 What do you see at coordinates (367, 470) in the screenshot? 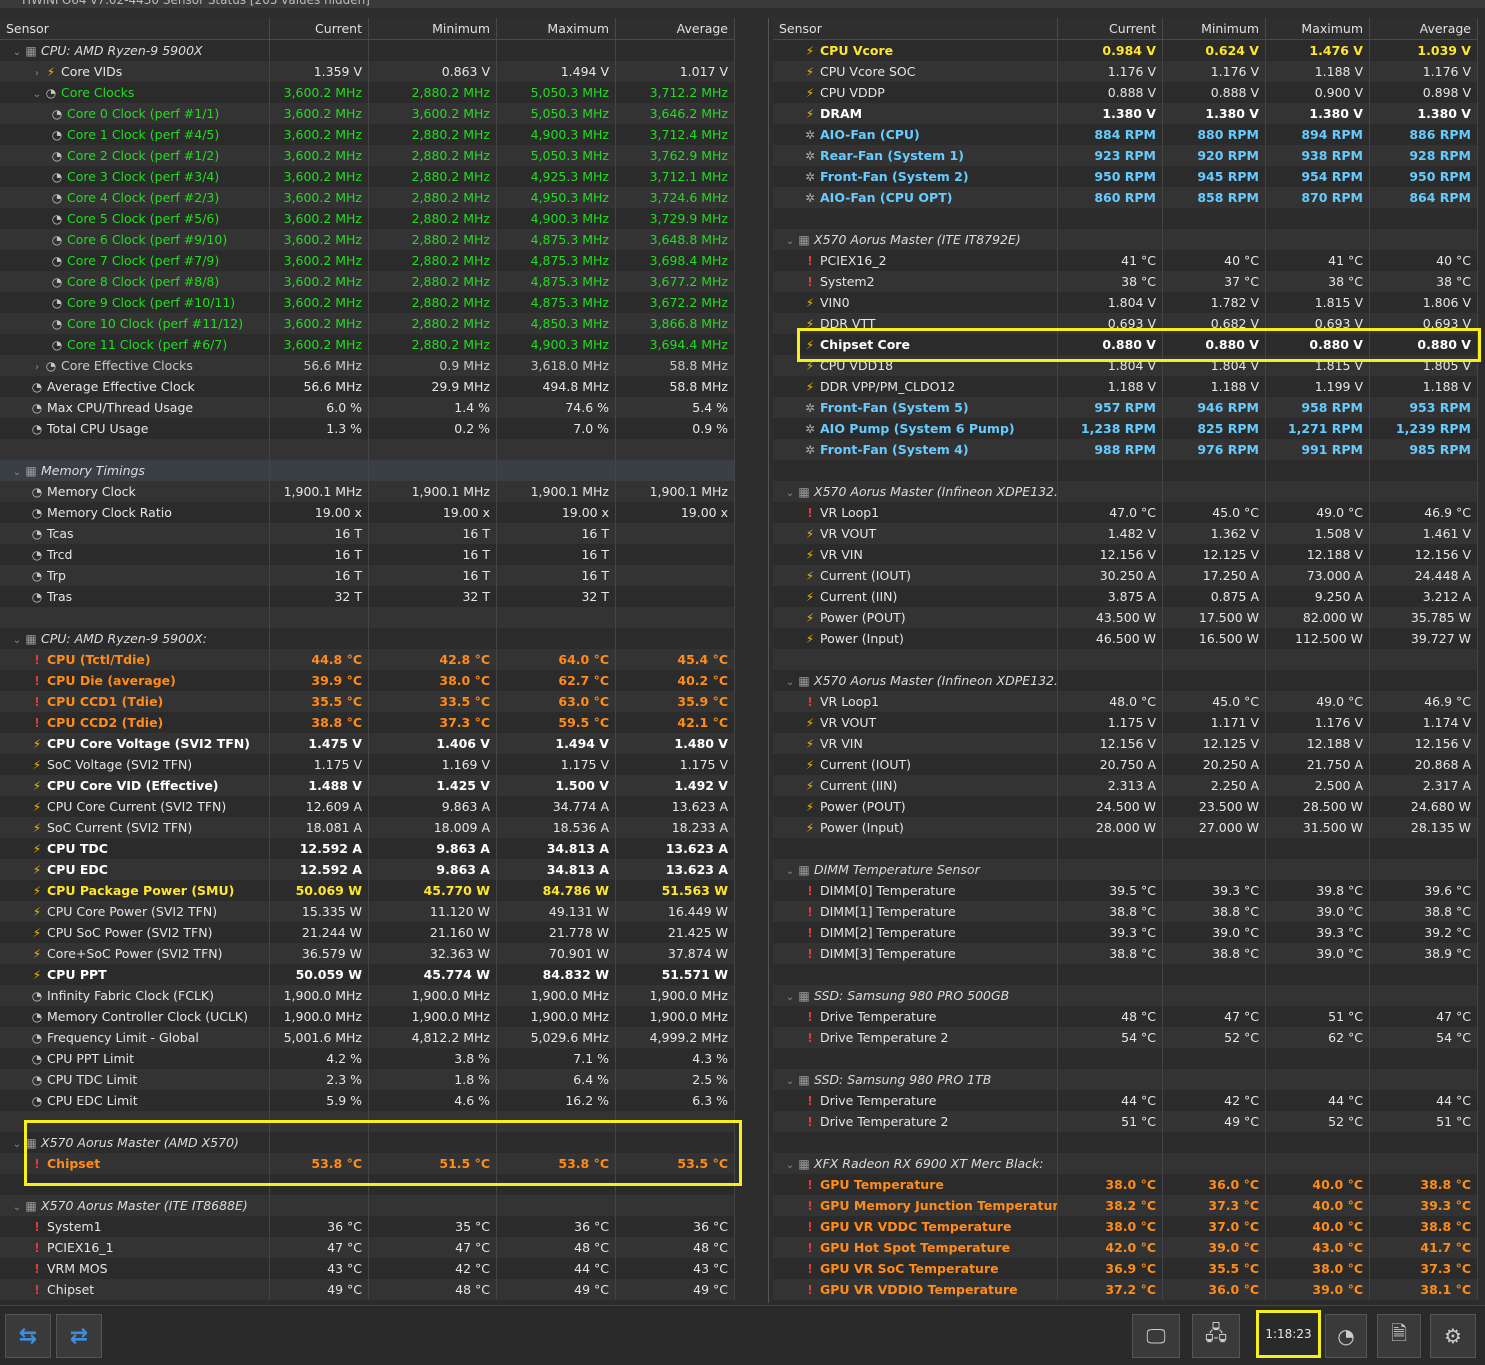
I see `sensor-group-memory-timings: ⌄ ▦ Memory Timings` at bounding box center [367, 470].